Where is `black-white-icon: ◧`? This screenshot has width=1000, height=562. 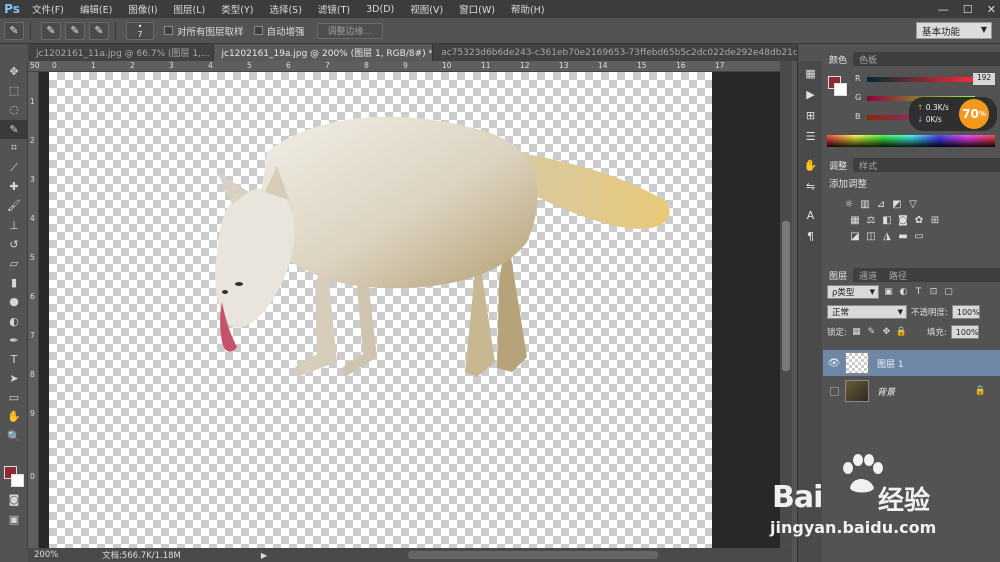 black-white-icon: ◧ is located at coordinates (887, 220).